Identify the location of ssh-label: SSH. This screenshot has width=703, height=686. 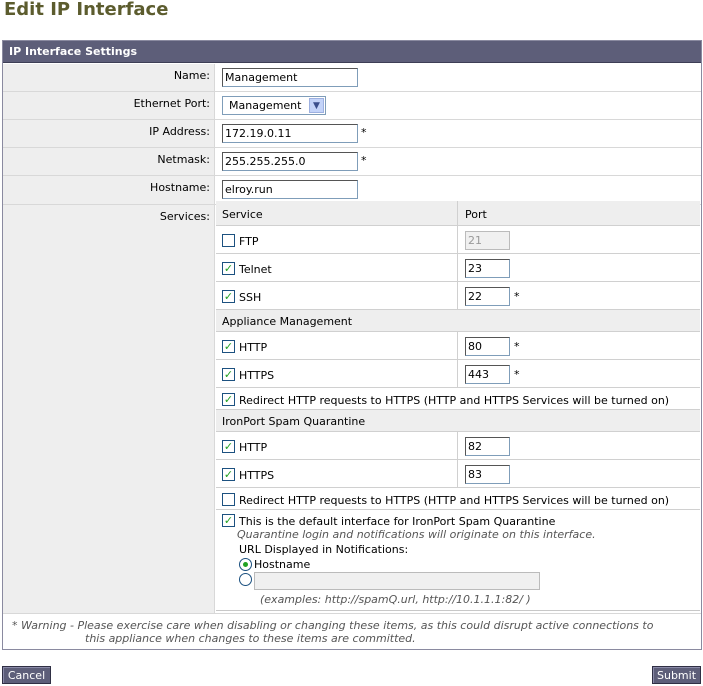
(250, 297).